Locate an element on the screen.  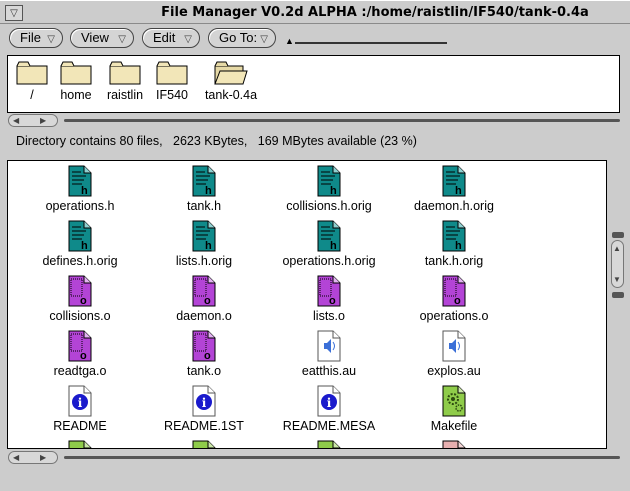
path-folder-root: / is located at coordinates (32, 81).